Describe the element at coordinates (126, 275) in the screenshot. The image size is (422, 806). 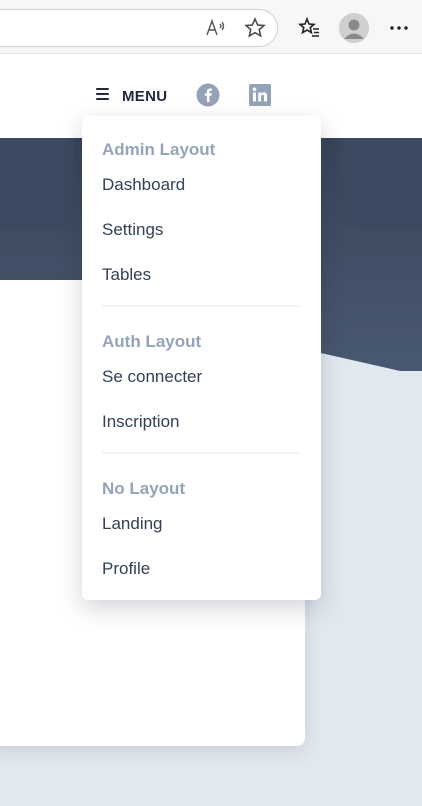
I see `menu-item-tables: Tables` at that location.